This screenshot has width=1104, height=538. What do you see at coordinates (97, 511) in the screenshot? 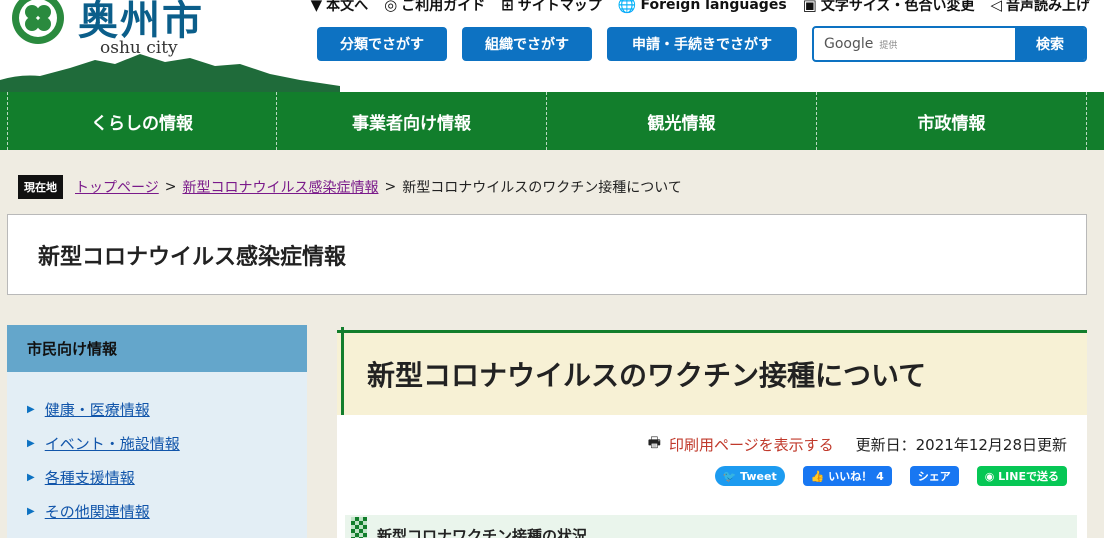
I see `sidebar-link-other: その他関連情報` at bounding box center [97, 511].